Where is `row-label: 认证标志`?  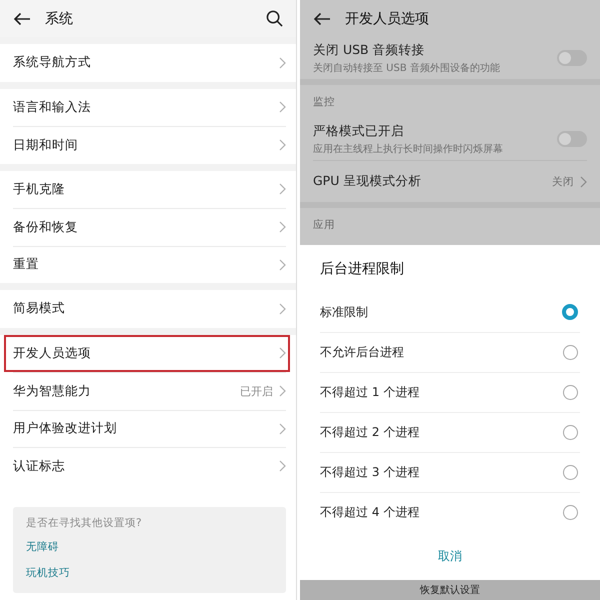
row-label: 认证标志 is located at coordinates (39, 466).